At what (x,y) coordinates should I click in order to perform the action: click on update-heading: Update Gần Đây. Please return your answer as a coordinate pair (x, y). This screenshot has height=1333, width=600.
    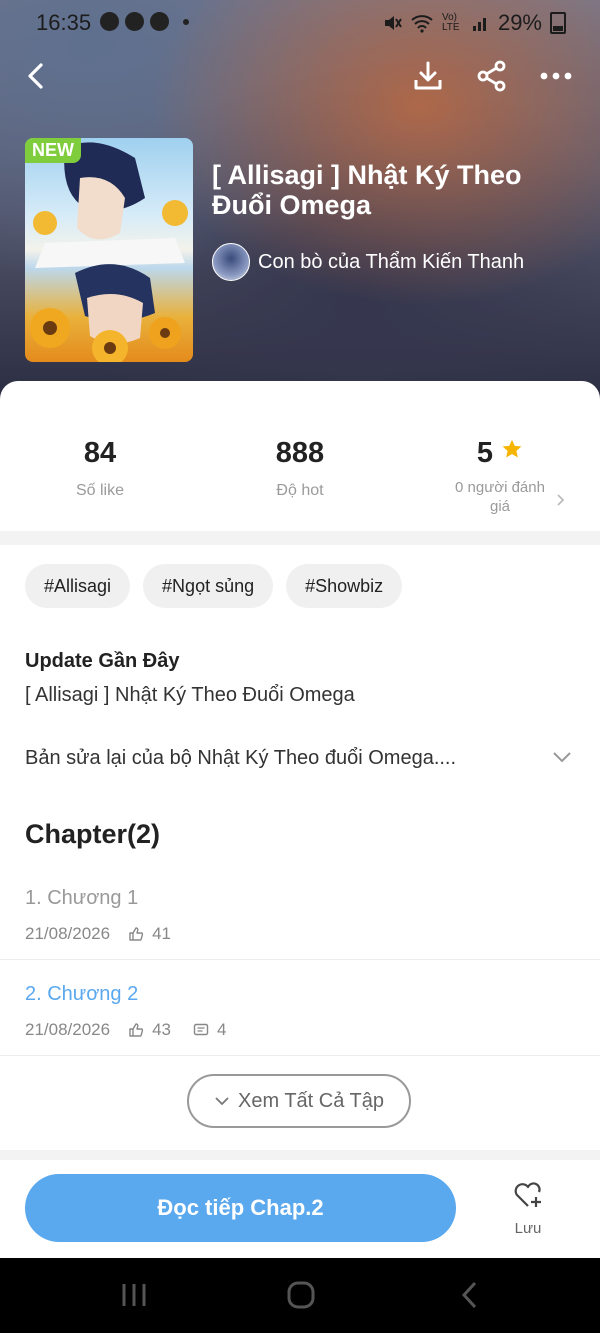
    Looking at the image, I should click on (102, 661).